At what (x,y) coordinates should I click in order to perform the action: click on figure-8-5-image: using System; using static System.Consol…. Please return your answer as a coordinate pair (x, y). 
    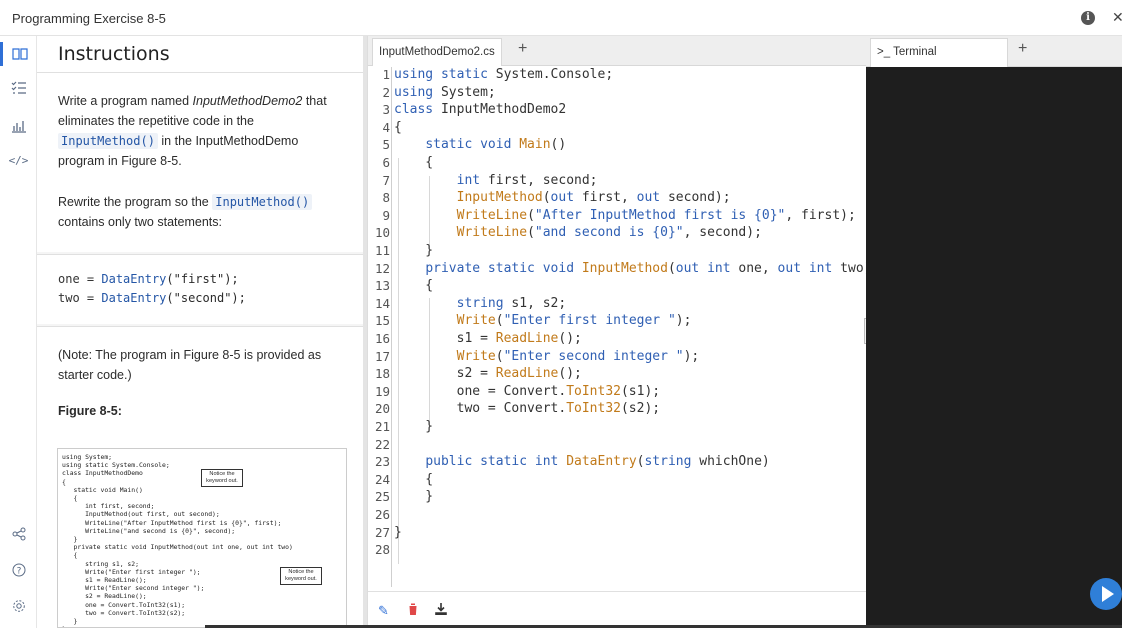
    Looking at the image, I should click on (202, 538).